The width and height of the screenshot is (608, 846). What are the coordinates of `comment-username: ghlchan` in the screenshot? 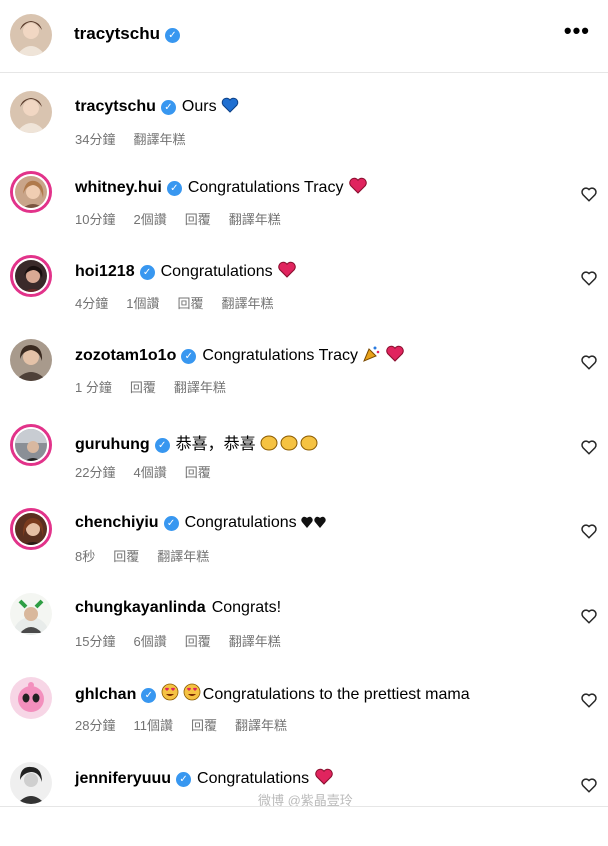 It's located at (105, 694).